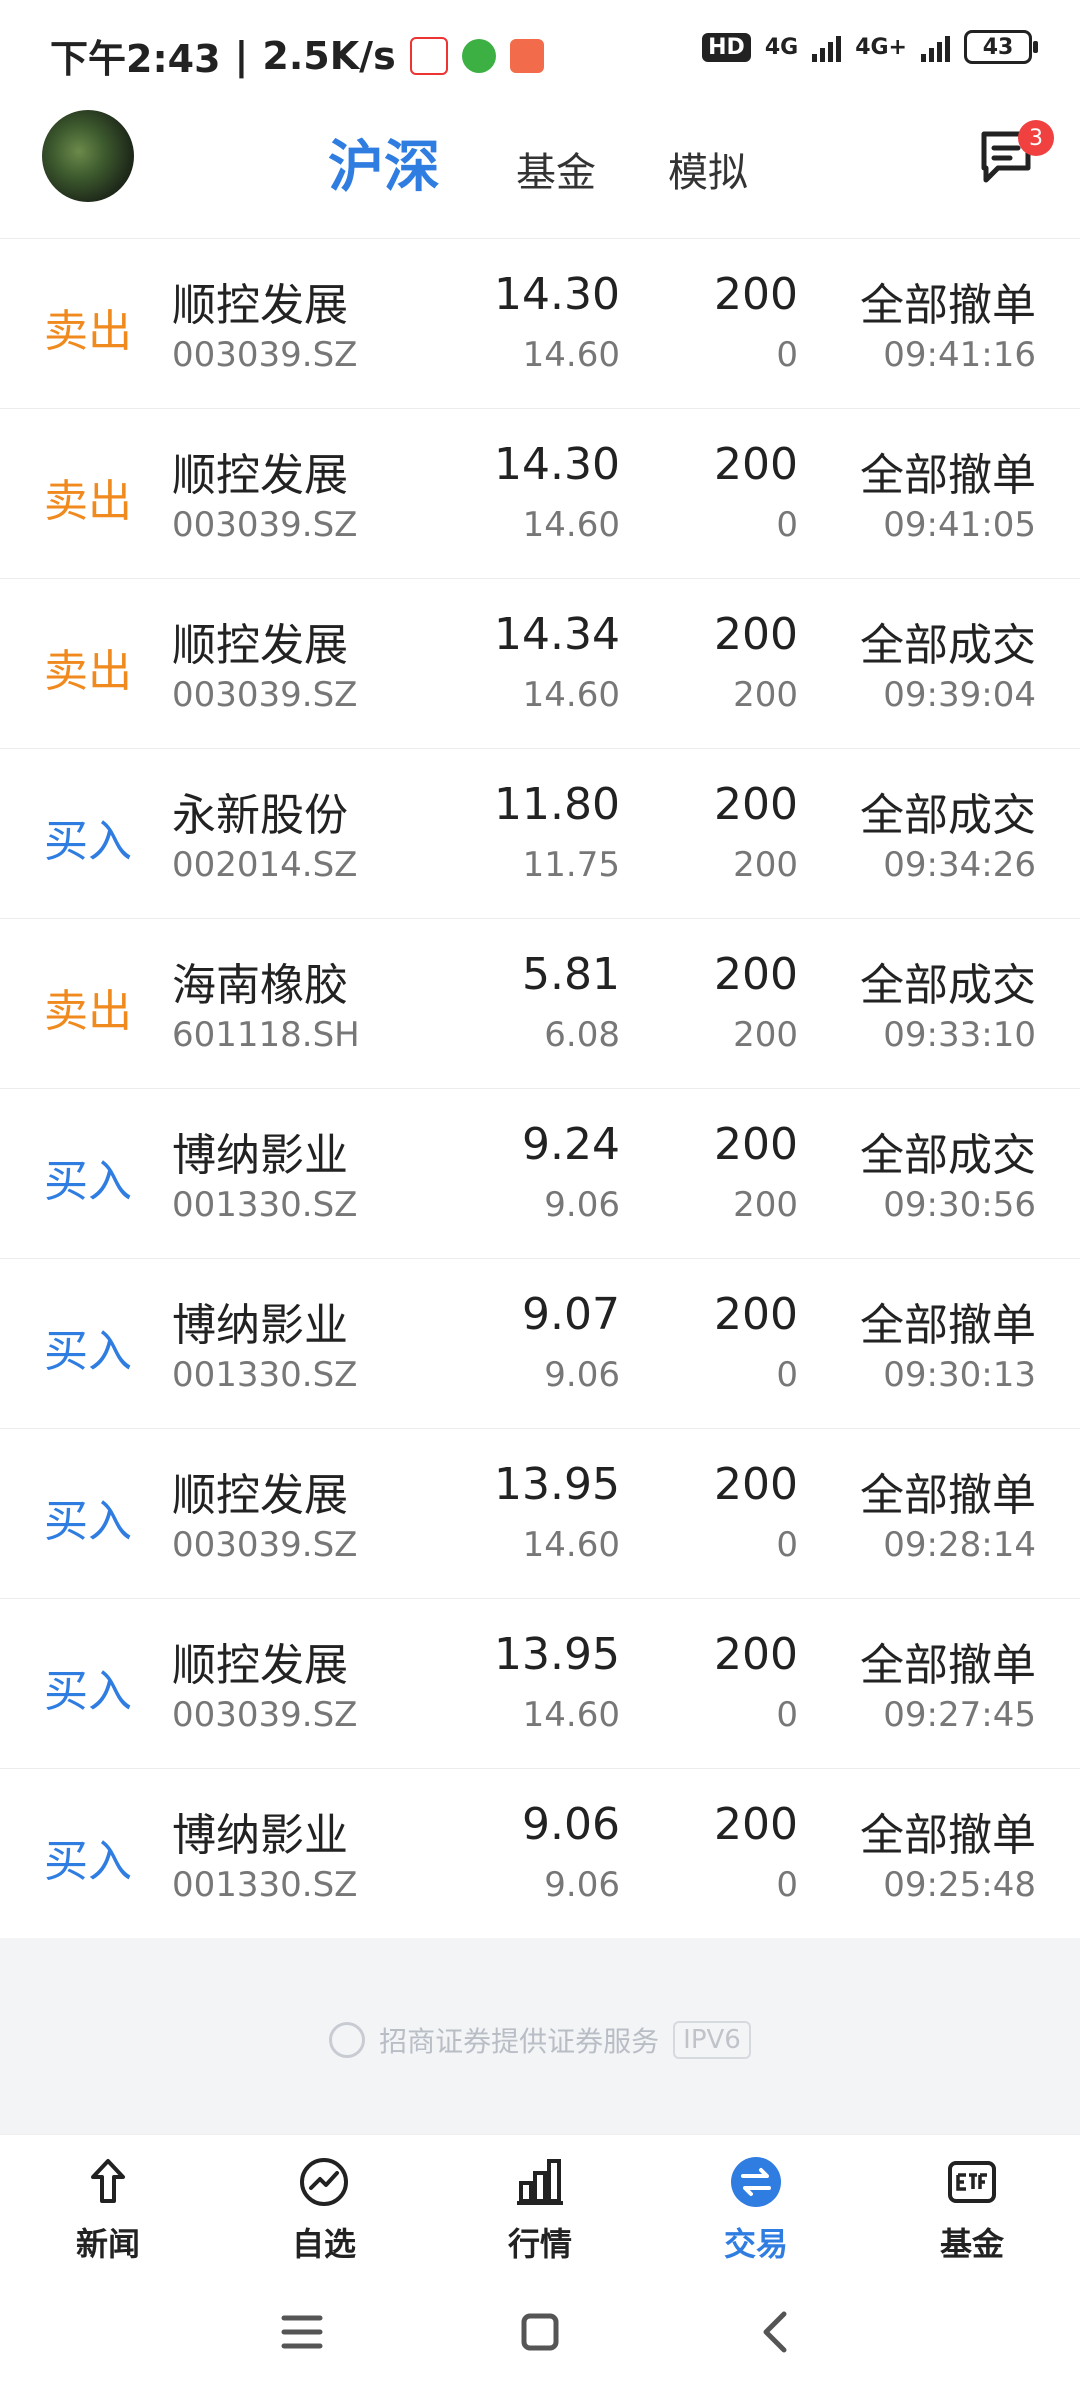  Describe the element at coordinates (107, 2244) in the screenshot. I see `nav-label: 新闻` at that location.